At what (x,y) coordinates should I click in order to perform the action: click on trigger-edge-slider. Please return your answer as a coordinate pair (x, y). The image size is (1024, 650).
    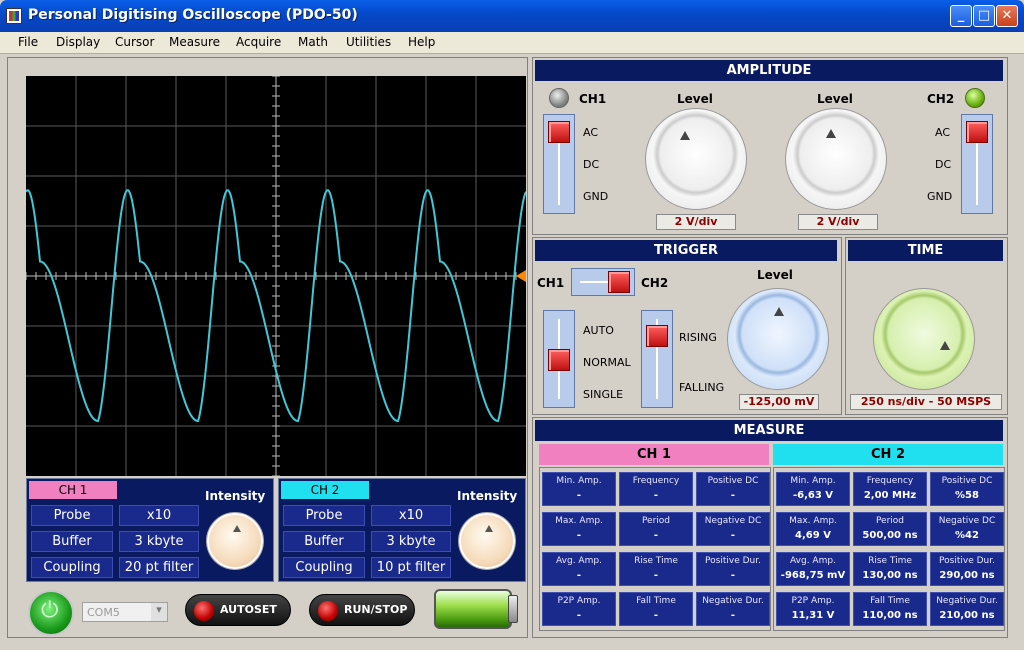
    Looking at the image, I should click on (657, 359).